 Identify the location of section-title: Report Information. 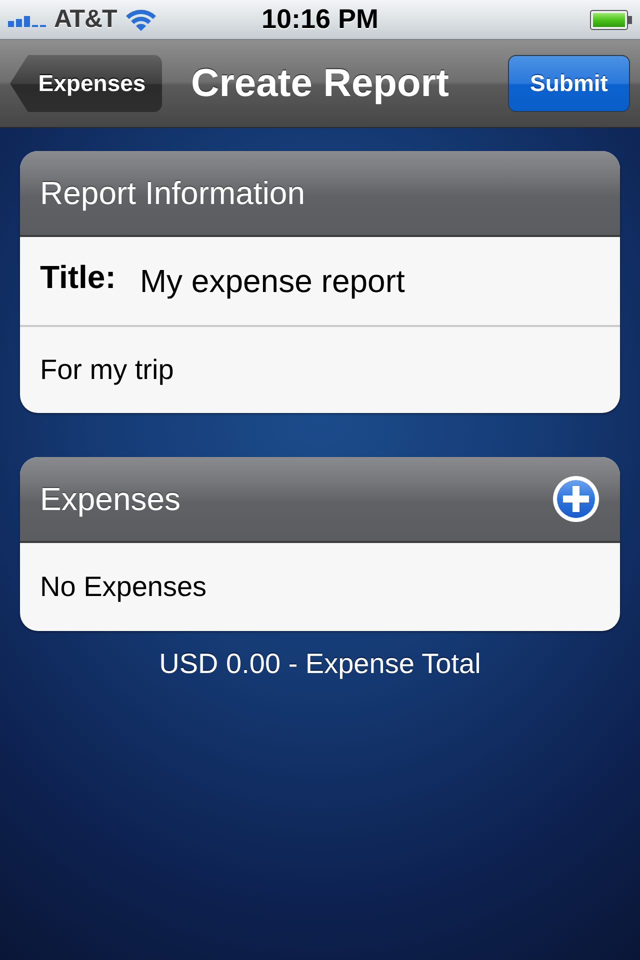
(173, 193).